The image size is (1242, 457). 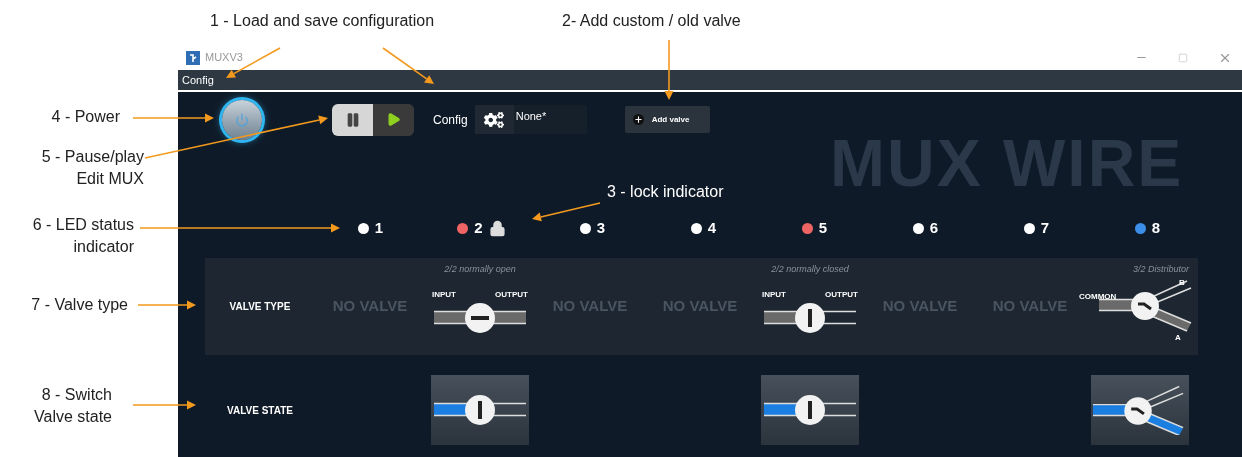 I want to click on add-valve-button: Add valve, so click(x=667, y=119).